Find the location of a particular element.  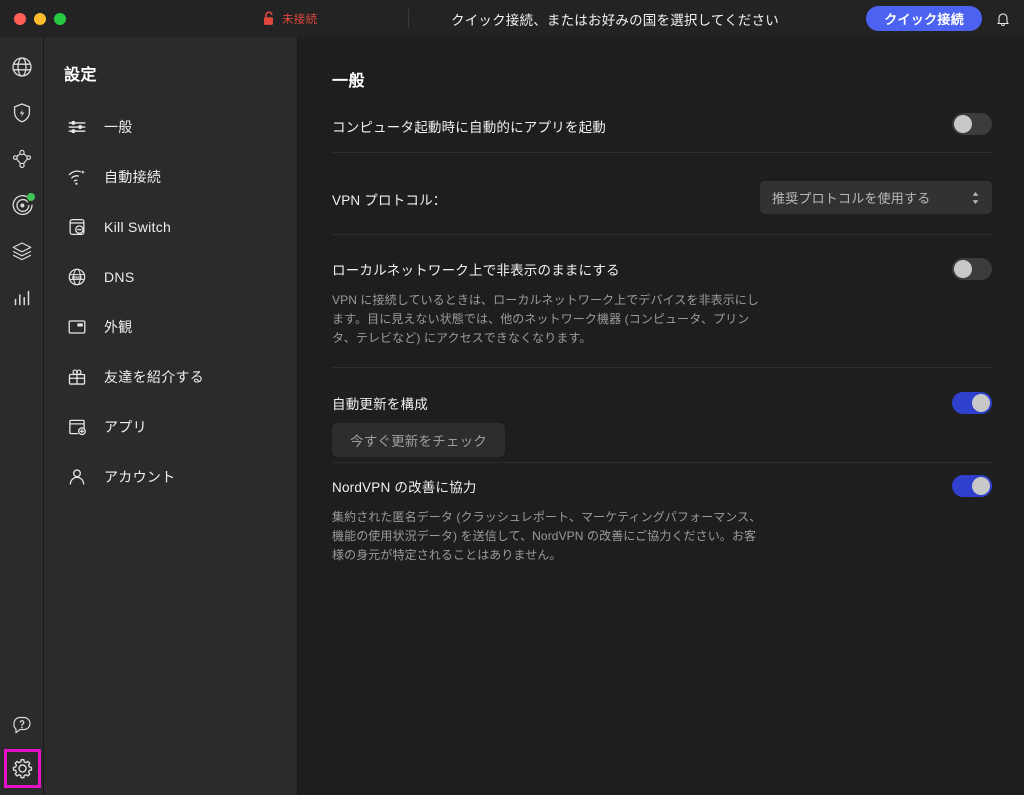

rail-item-statistics is located at coordinates (22, 297).